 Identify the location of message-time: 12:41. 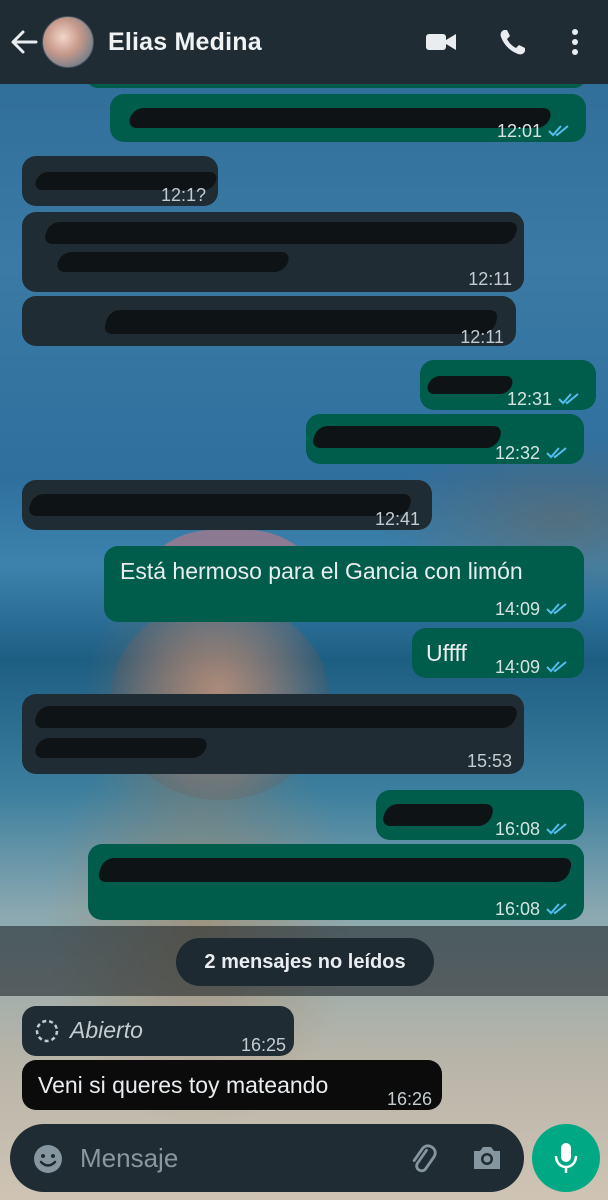
(397, 519).